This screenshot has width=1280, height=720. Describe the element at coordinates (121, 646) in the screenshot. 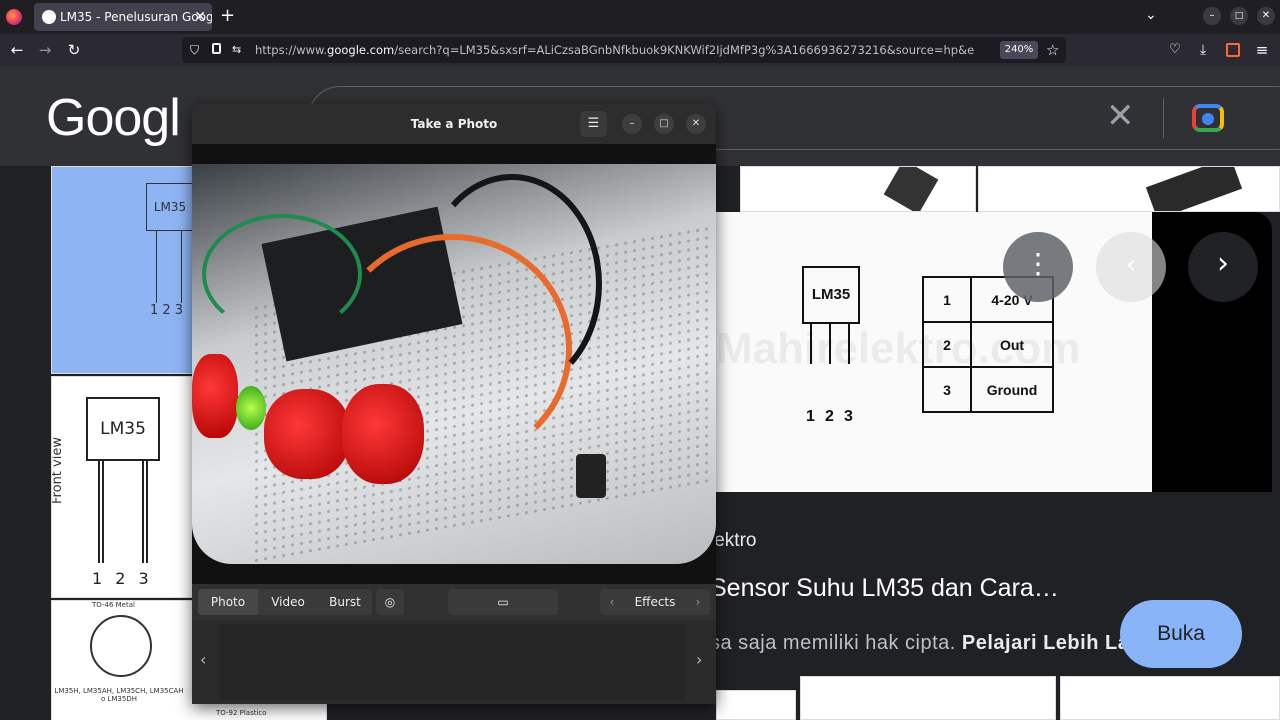

I see `to46-package-drawing` at that location.